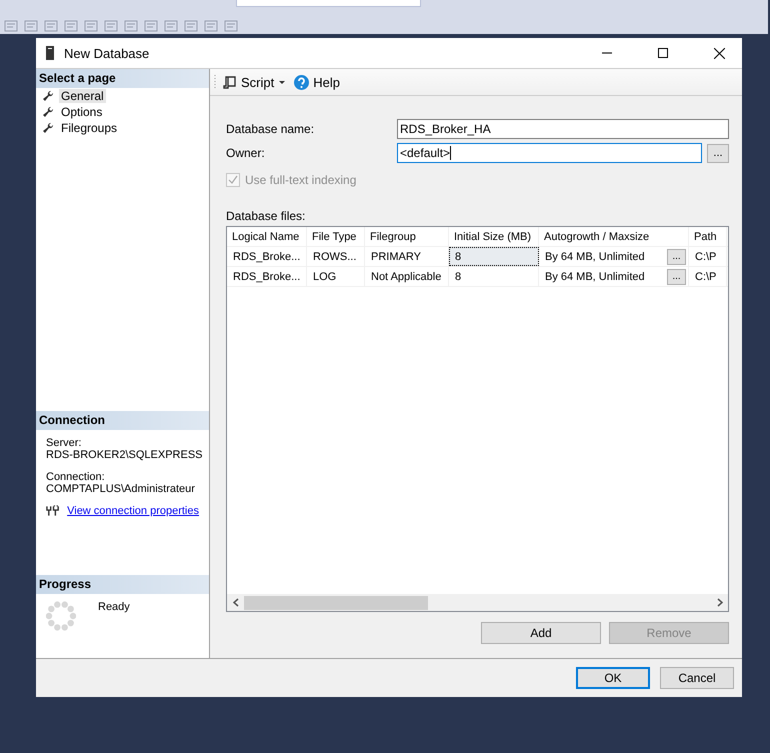 The image size is (770, 753). What do you see at coordinates (89, 128) in the screenshot?
I see `page-item: Filegroups` at bounding box center [89, 128].